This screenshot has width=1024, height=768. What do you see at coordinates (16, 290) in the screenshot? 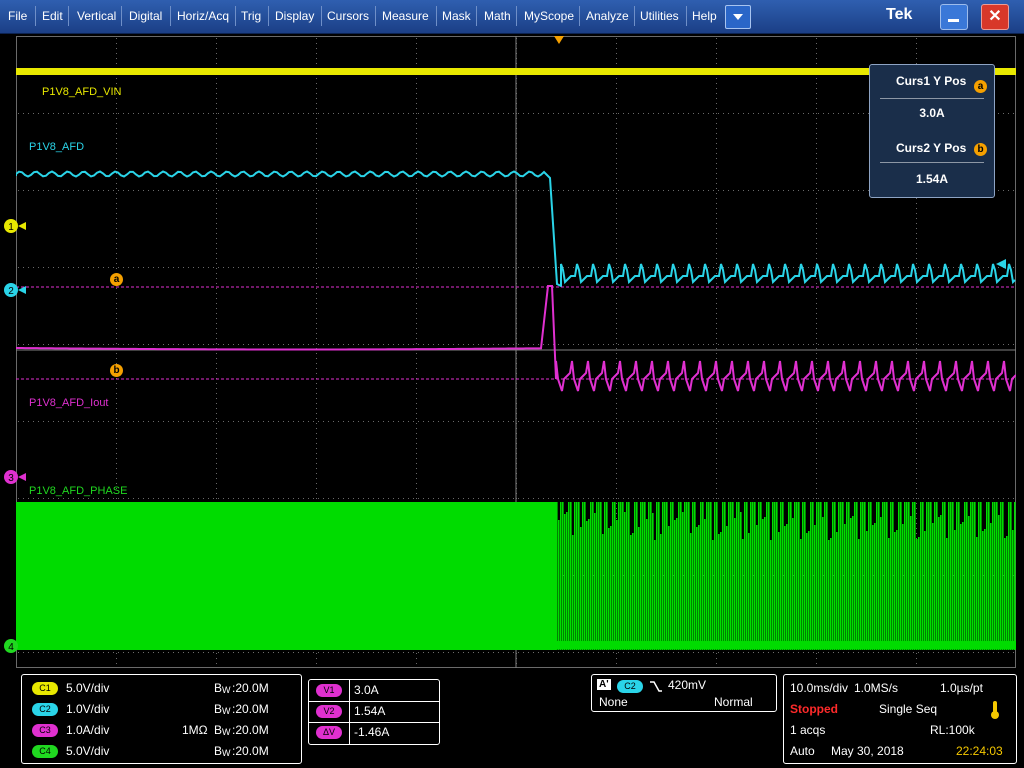
I see `ch2-marker: 2` at bounding box center [16, 290].